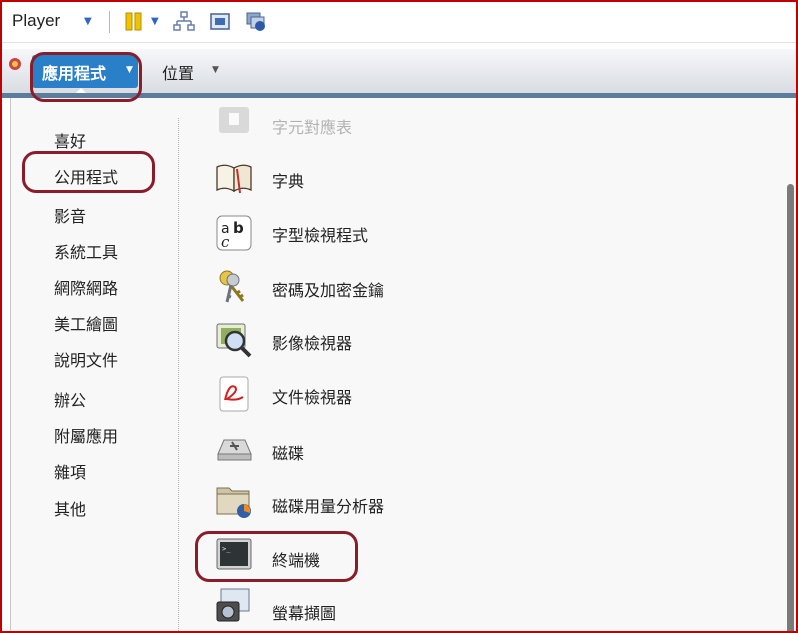 Image resolution: width=798 pixels, height=633 pixels. I want to click on svg-text: c, so click(225, 242).